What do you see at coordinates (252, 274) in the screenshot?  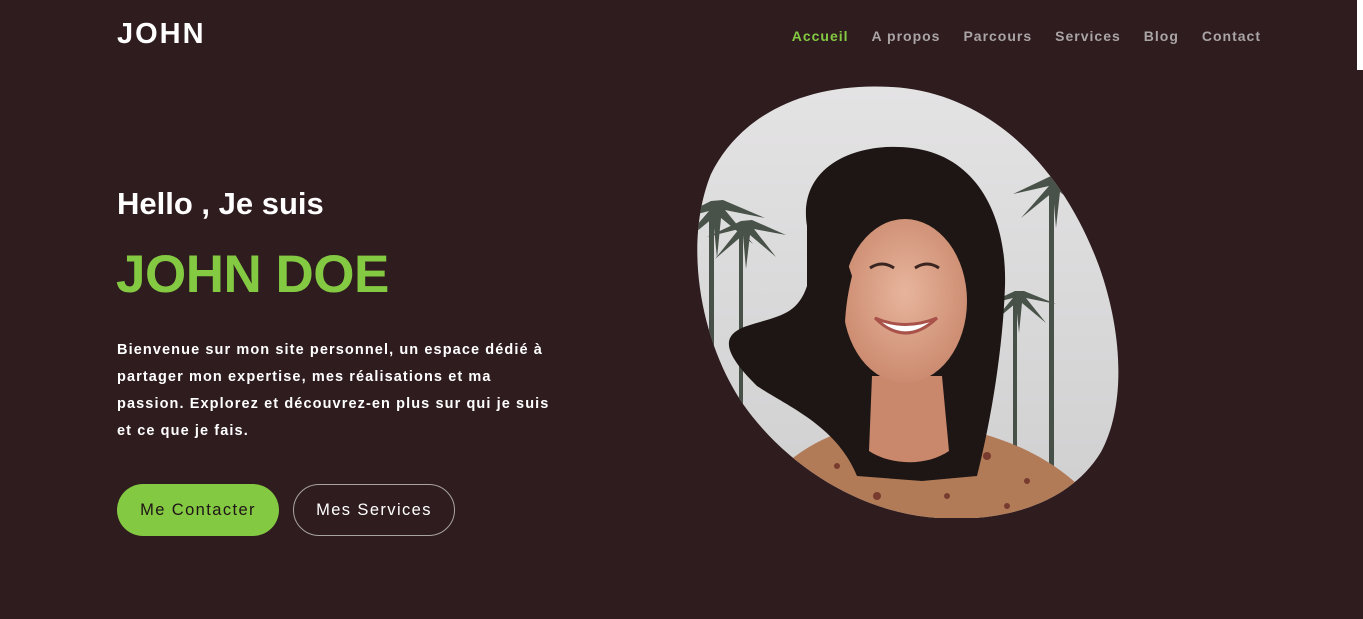 I see `hero-name: JOHN DOE` at bounding box center [252, 274].